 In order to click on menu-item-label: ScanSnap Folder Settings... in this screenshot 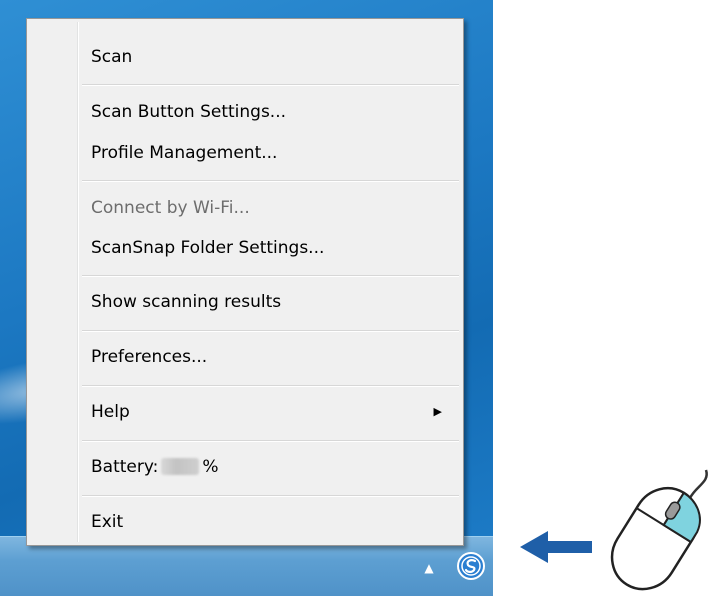, I will do `click(208, 248)`.